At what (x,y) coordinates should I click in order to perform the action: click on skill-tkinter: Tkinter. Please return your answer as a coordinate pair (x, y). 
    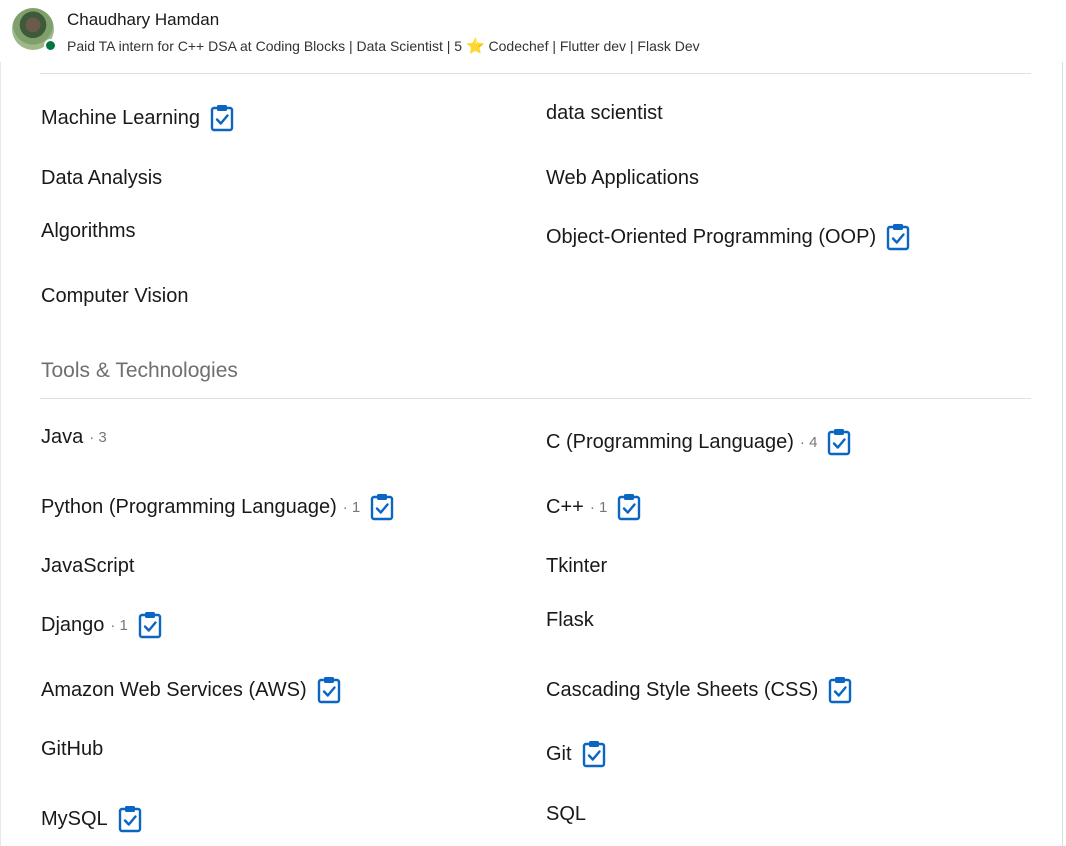
    Looking at the image, I should click on (576, 566).